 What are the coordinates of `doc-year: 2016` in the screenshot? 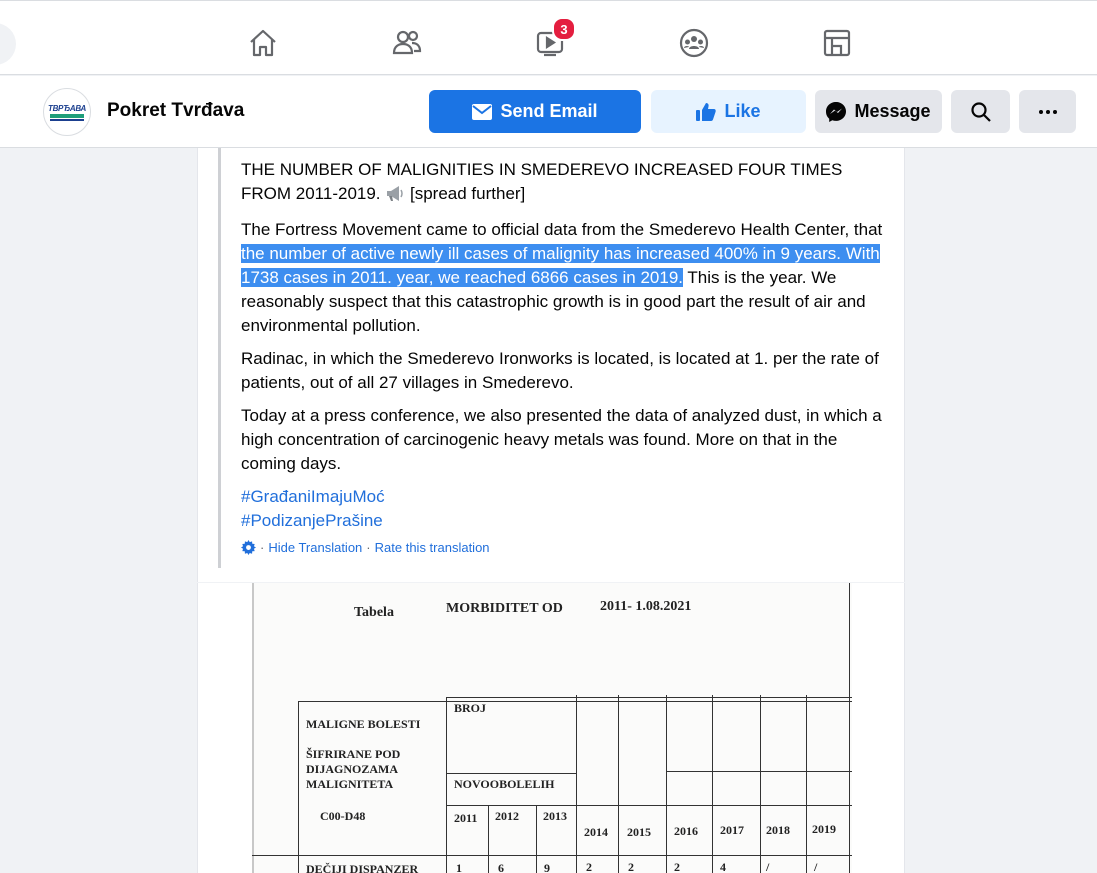 It's located at (686, 831).